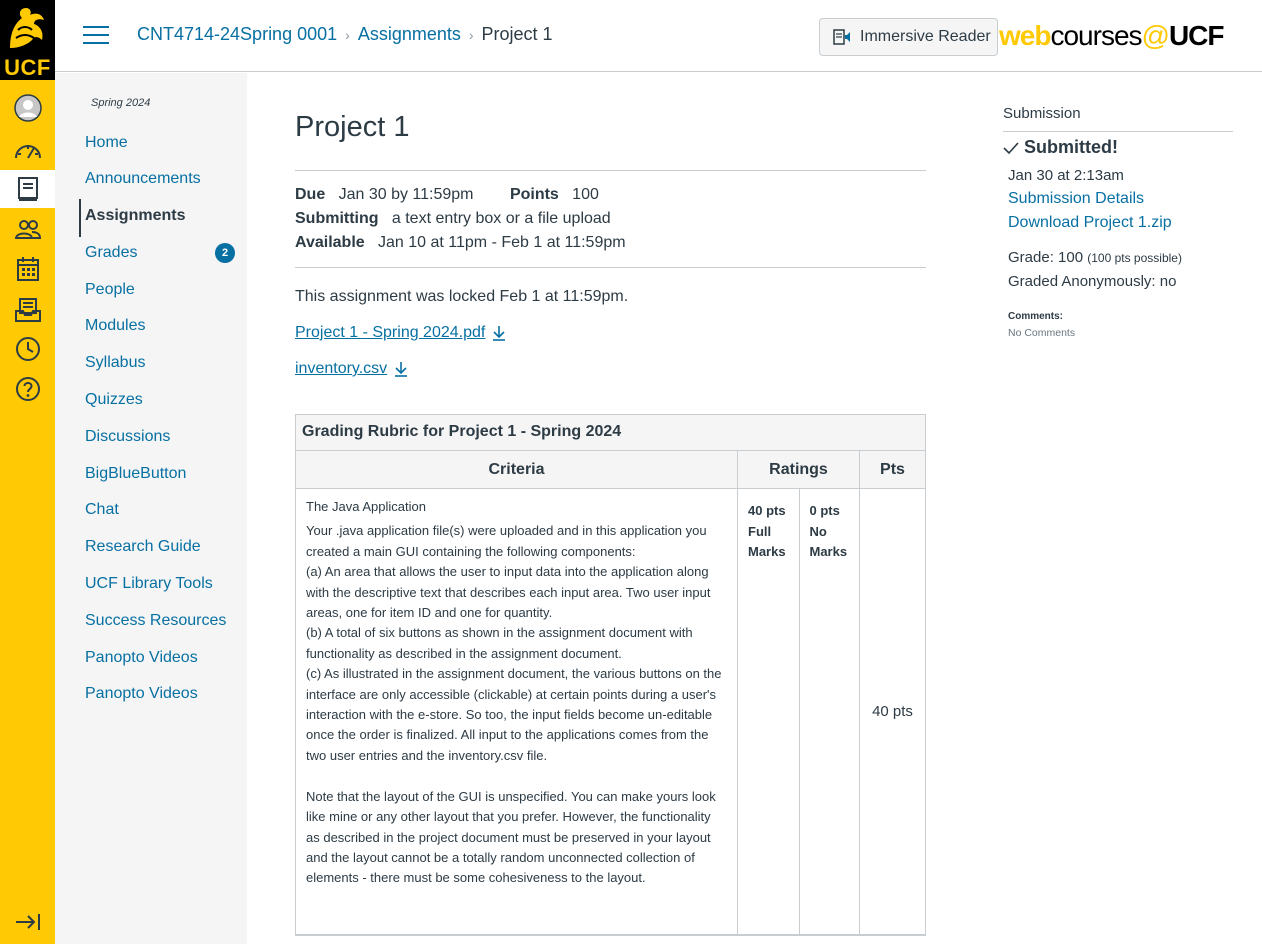  Describe the element at coordinates (310, 194) in the screenshot. I see `due-label: Due` at that location.